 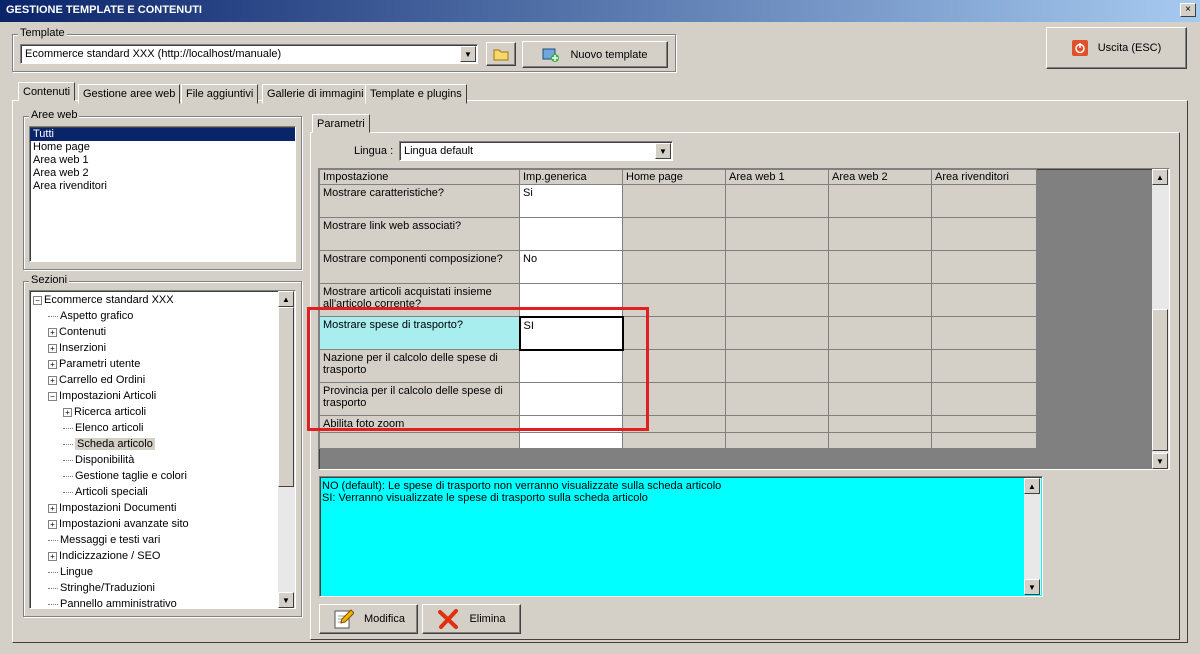 What do you see at coordinates (571, 177) in the screenshot?
I see `column-header: Imp.generica` at bounding box center [571, 177].